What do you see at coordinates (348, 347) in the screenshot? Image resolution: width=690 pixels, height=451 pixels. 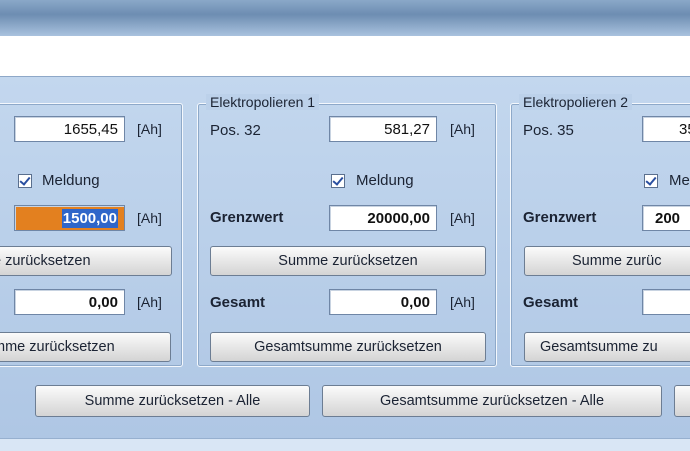 I see `group-1-gesamt-reset-button: Gesamtsumme zurücksetzen` at bounding box center [348, 347].